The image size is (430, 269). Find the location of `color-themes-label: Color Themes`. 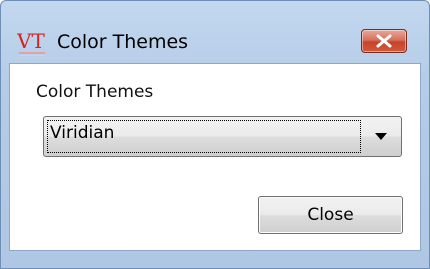

color-themes-label: Color Themes is located at coordinates (95, 92).